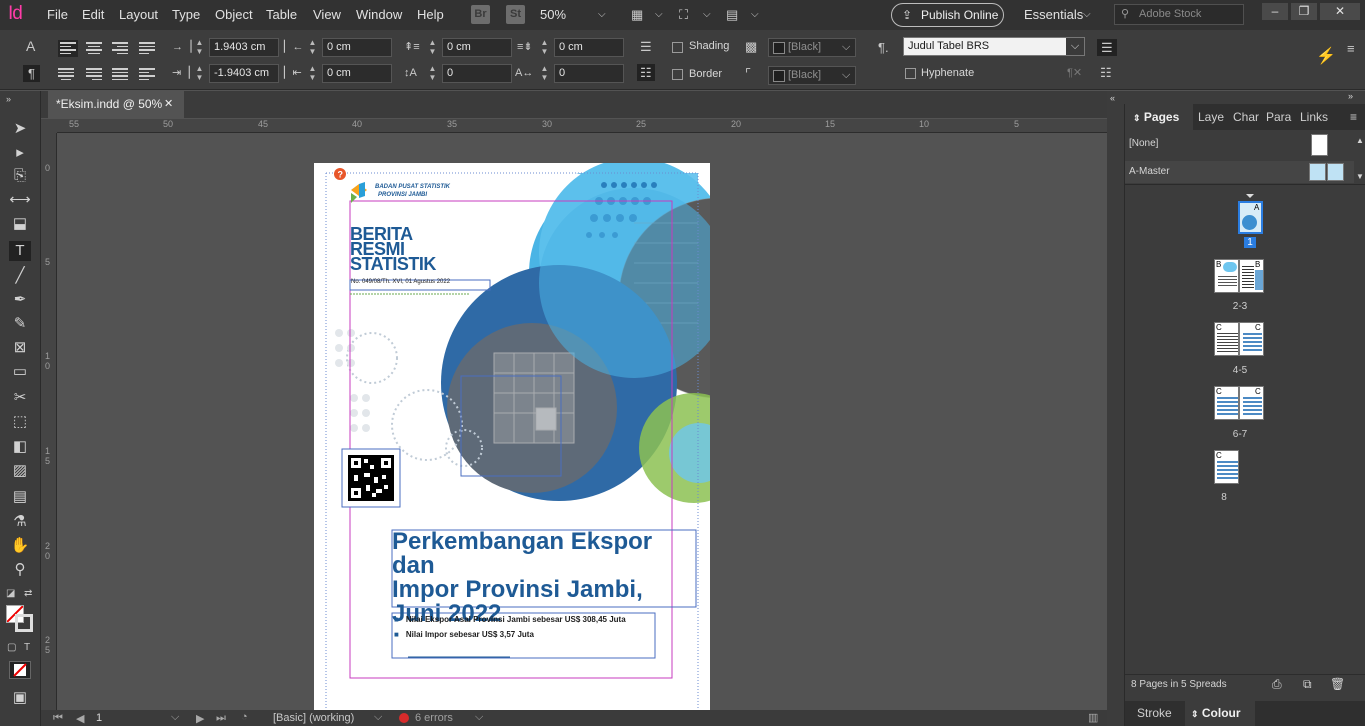  What do you see at coordinates (244, 717) in the screenshot?
I see `open-page-icon: ◔` at bounding box center [244, 717].